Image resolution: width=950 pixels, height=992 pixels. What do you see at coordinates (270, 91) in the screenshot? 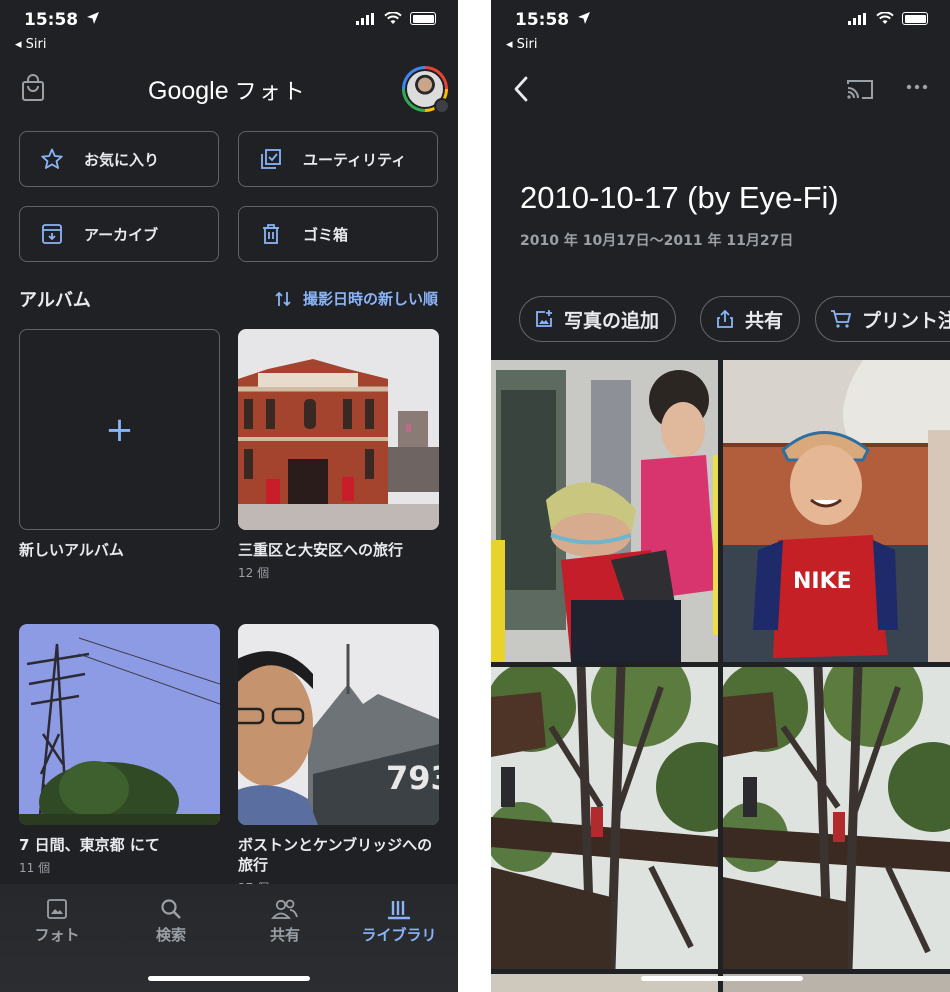
I see `brand-photos: フォト` at bounding box center [270, 91].